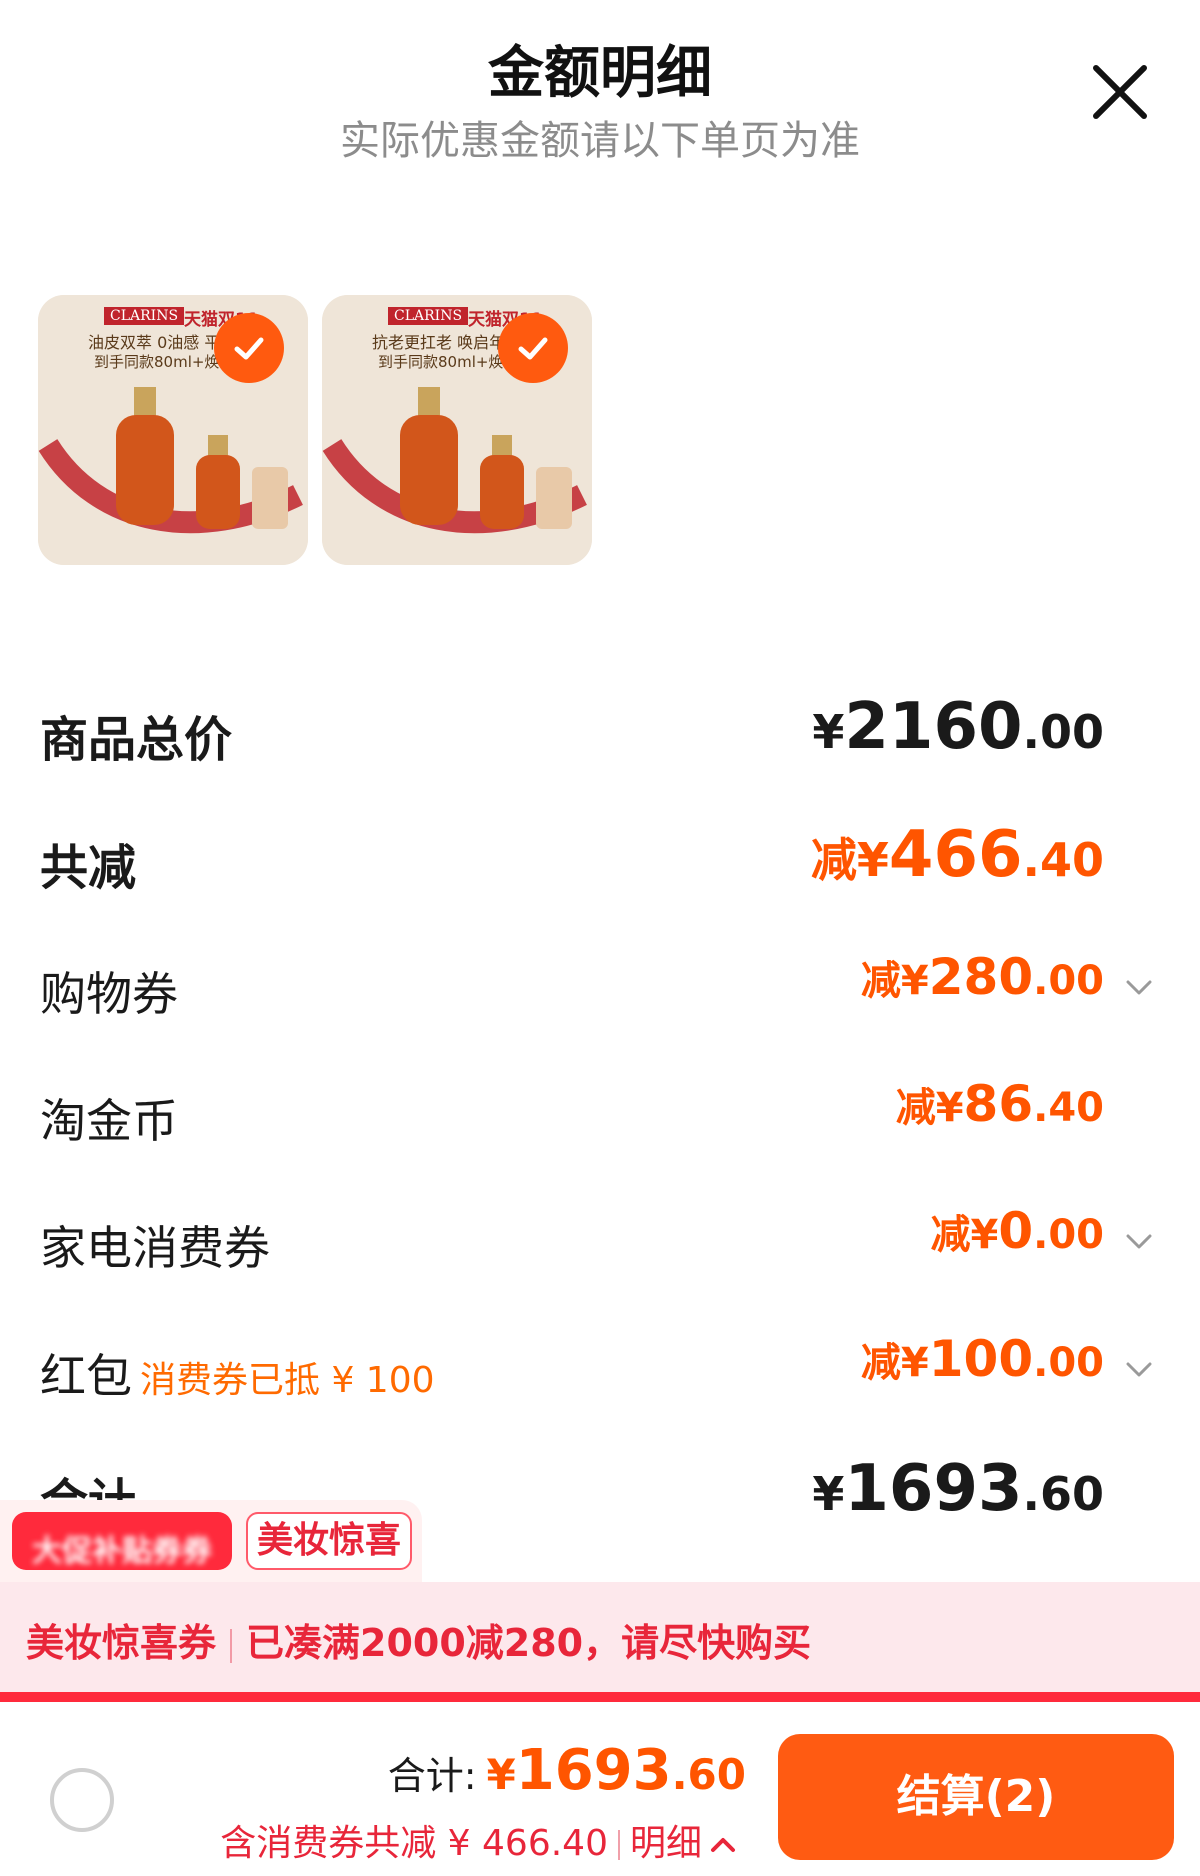  I want to click on amount-integer: 0, so click(1016, 1231).